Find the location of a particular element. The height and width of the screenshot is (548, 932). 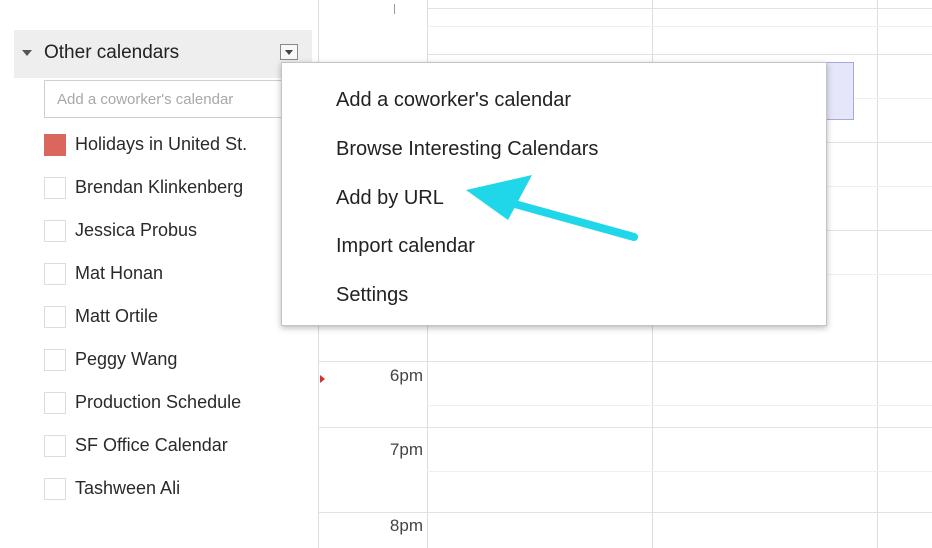

other-calendars-title: Other calendars is located at coordinates (111, 53).